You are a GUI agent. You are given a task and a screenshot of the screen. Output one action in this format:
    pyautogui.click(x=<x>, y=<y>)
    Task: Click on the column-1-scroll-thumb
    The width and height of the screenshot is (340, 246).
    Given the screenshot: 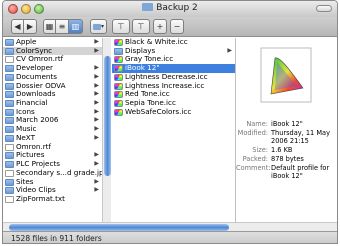 What is the action you would take?
    pyautogui.click(x=107, y=116)
    